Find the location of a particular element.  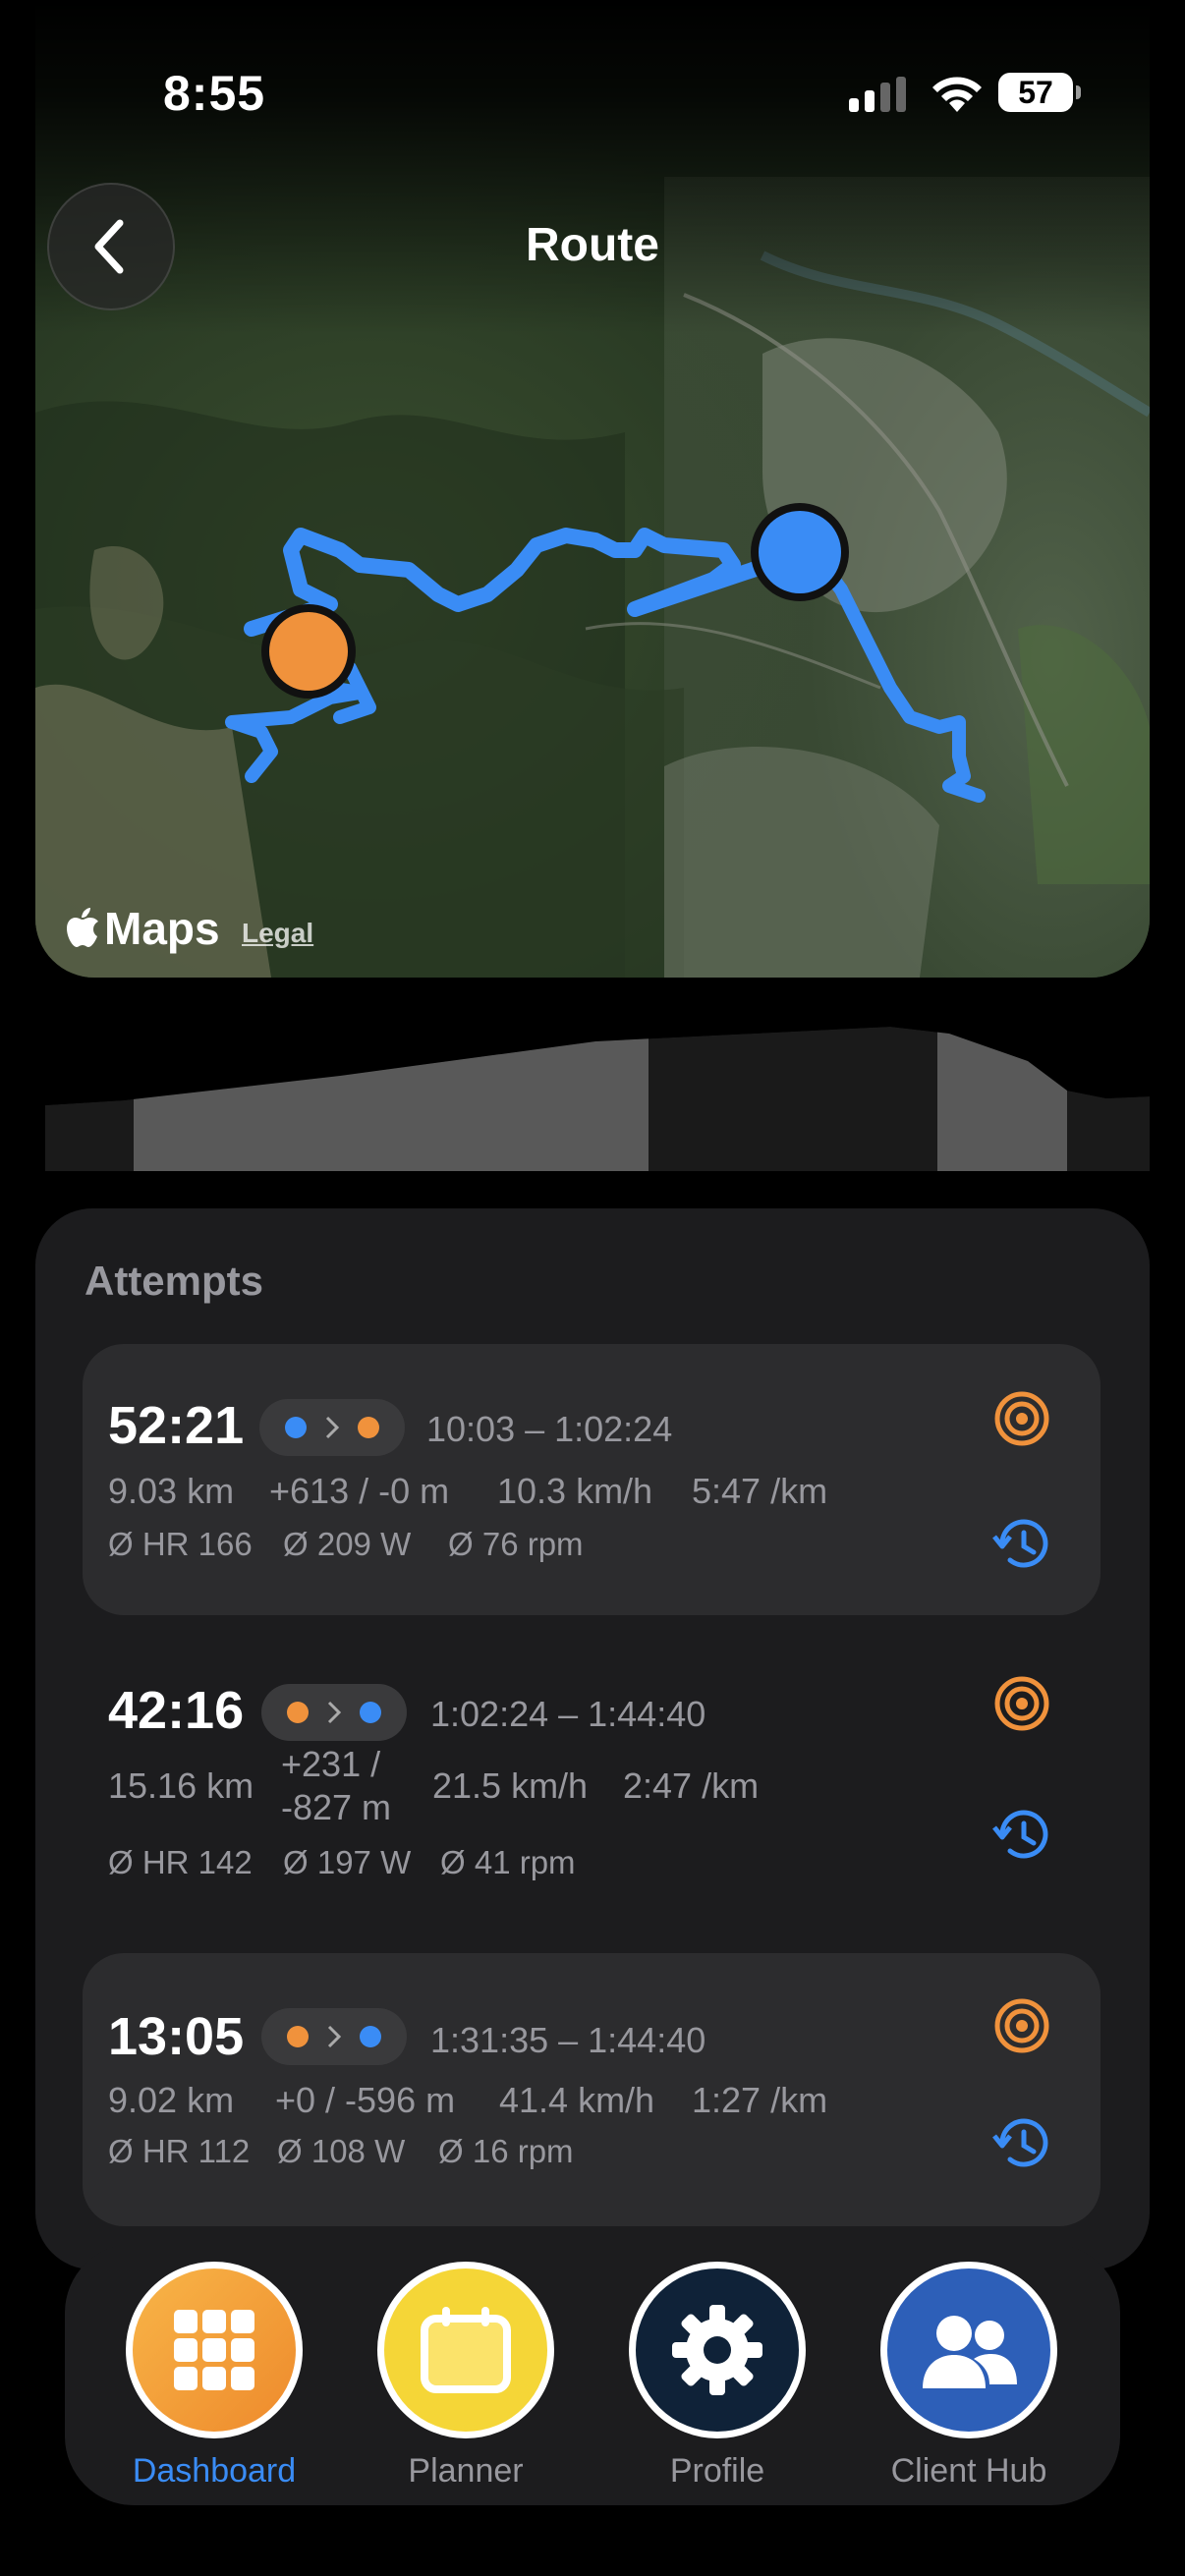

attempt-hr: Ø HR 112 is located at coordinates (180, 2151).